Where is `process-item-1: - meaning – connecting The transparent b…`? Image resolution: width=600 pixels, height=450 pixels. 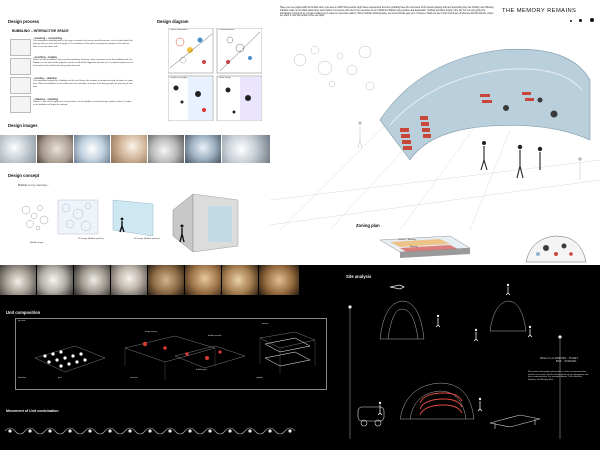 process-item-1: - meaning – connecting The transparent b… is located at coordinates (83, 42).